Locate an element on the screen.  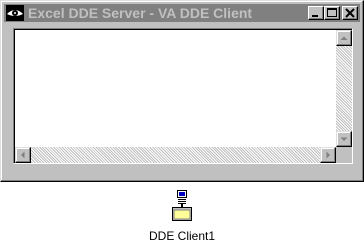
dde-client-label: DDE Client1 is located at coordinates (182, 236).